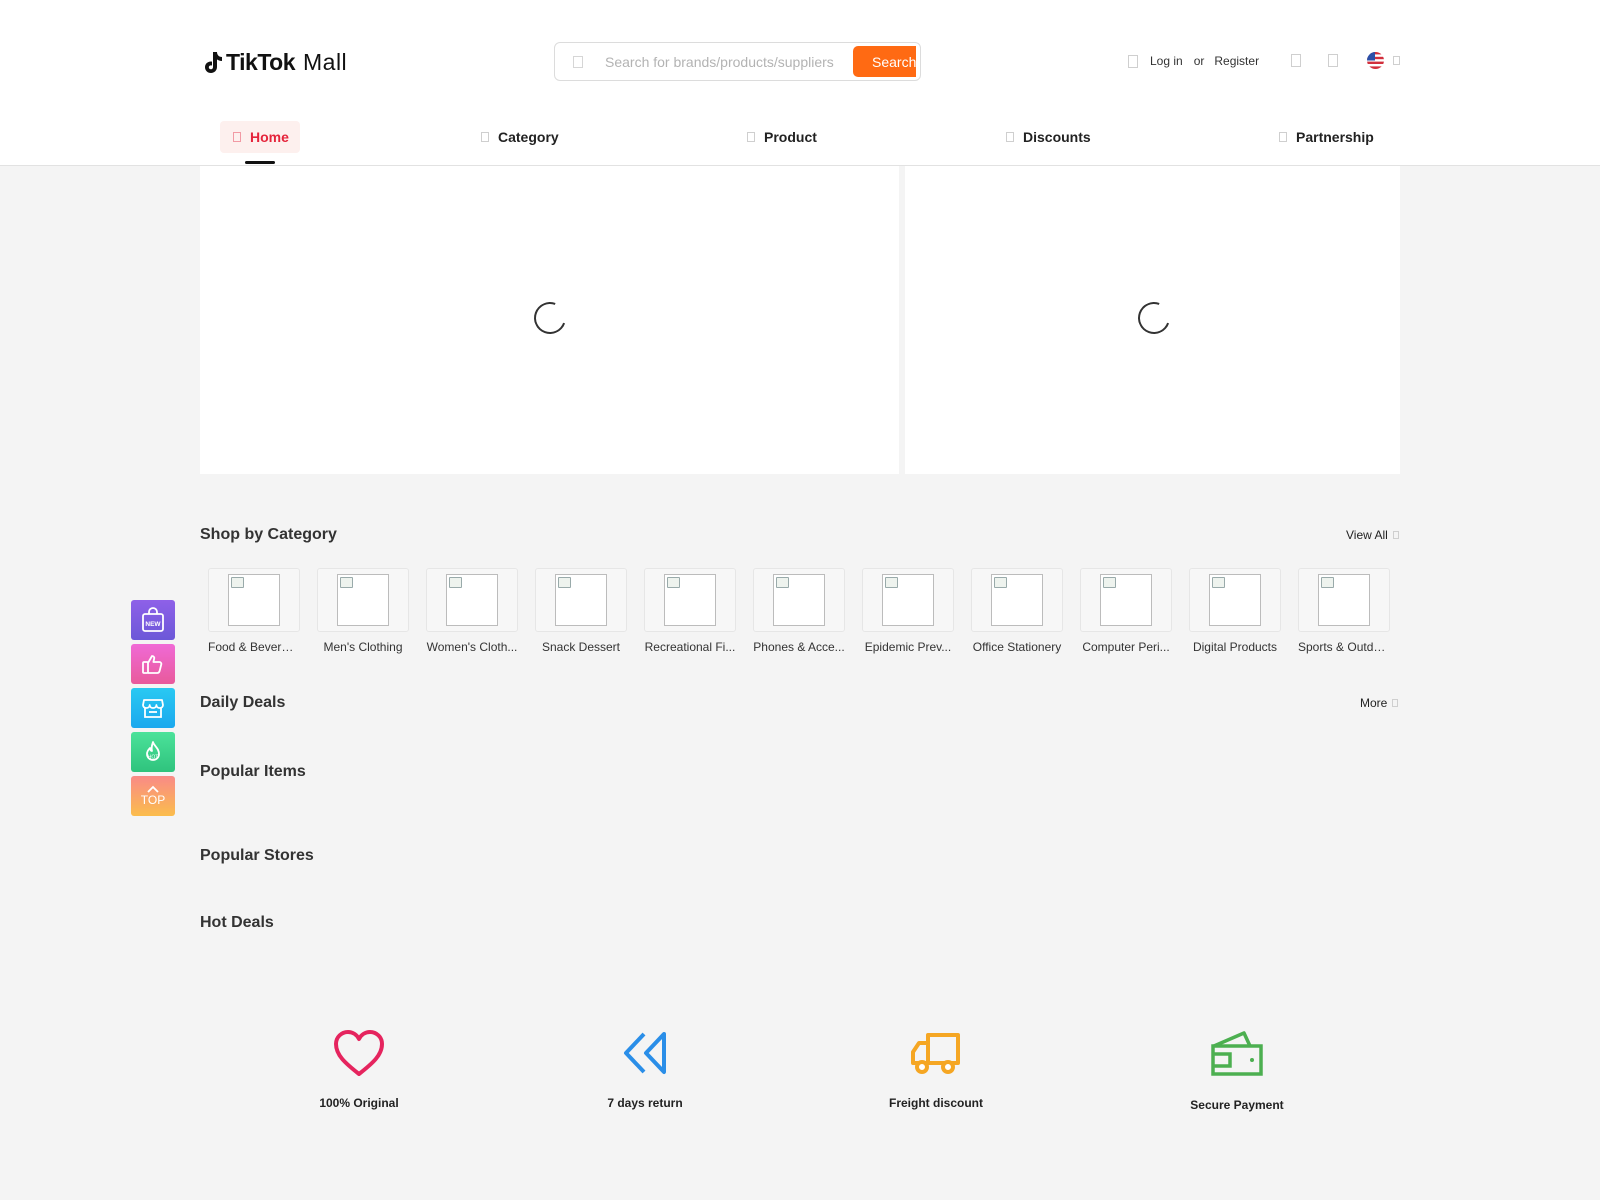 The height and width of the screenshot is (1200, 1600). I want to click on search-bar: Search, so click(737, 61).